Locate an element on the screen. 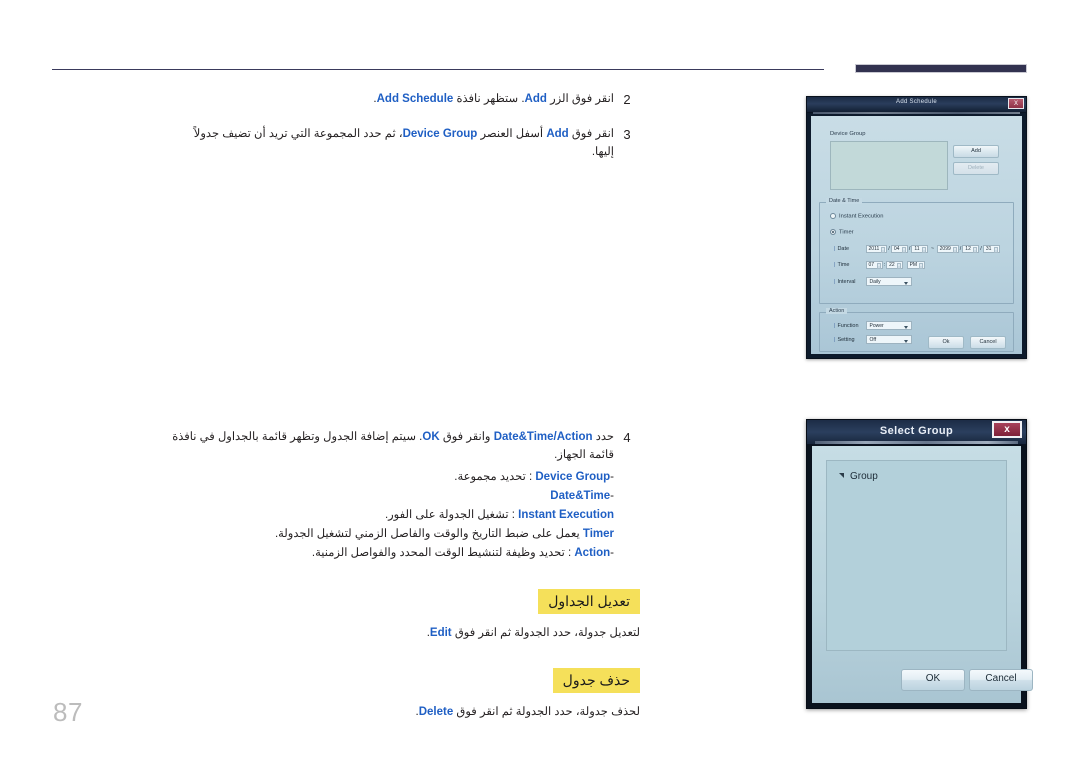 Image resolution: width=1080 pixels, height=763 pixels. expand-triangle-icon is located at coordinates (841, 475).